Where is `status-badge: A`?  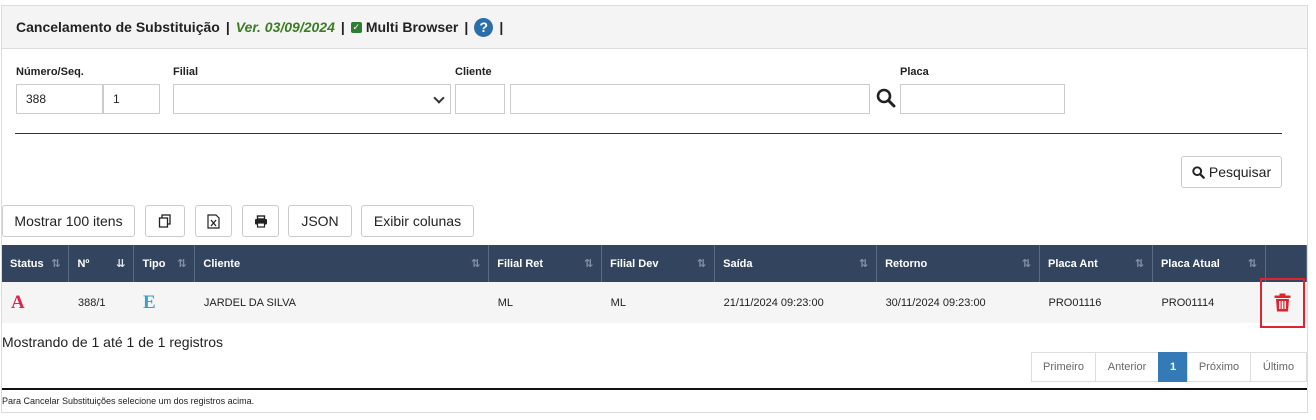 status-badge: A is located at coordinates (18, 302).